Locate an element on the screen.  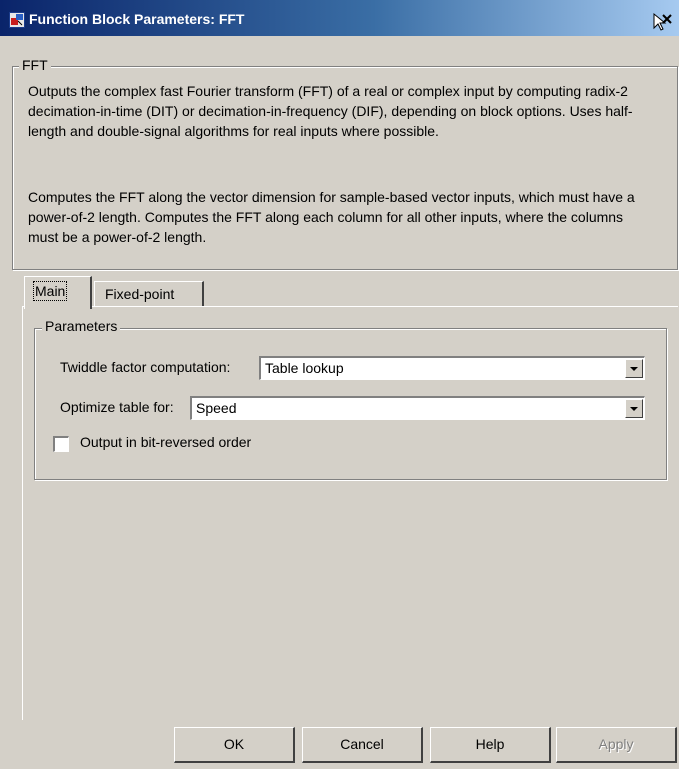
title-bar: Function Block Parameters: FFT is located at coordinates (339, 18).